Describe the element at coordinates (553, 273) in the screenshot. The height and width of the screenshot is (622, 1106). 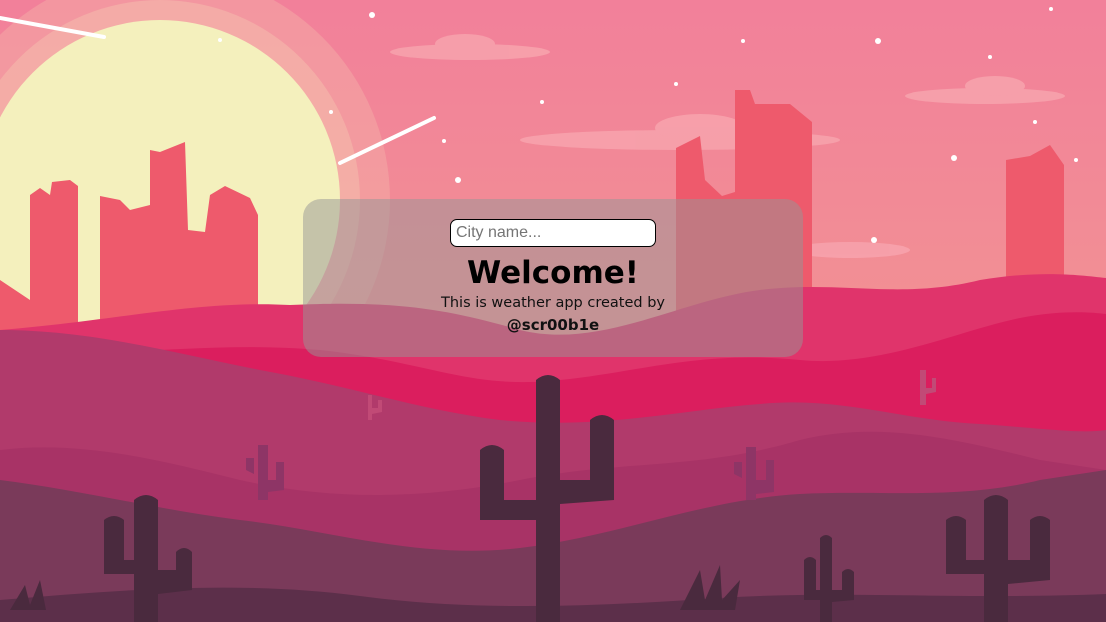
I see `welcome-title: Welcome!` at that location.